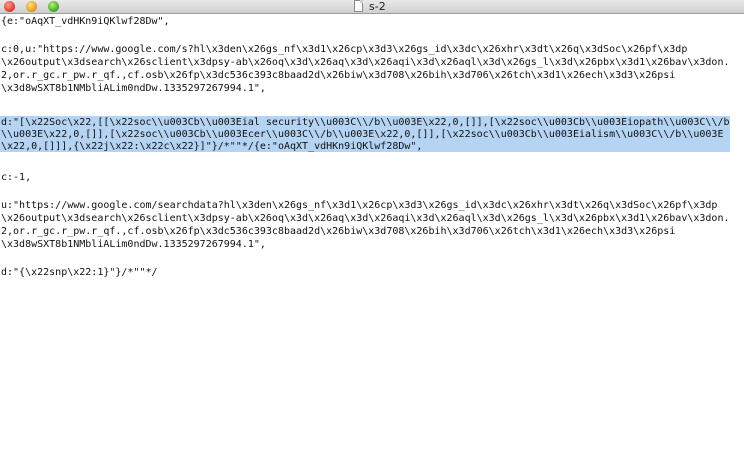 The image size is (744, 468). I want to click on window-title: s-2, so click(377, 6).